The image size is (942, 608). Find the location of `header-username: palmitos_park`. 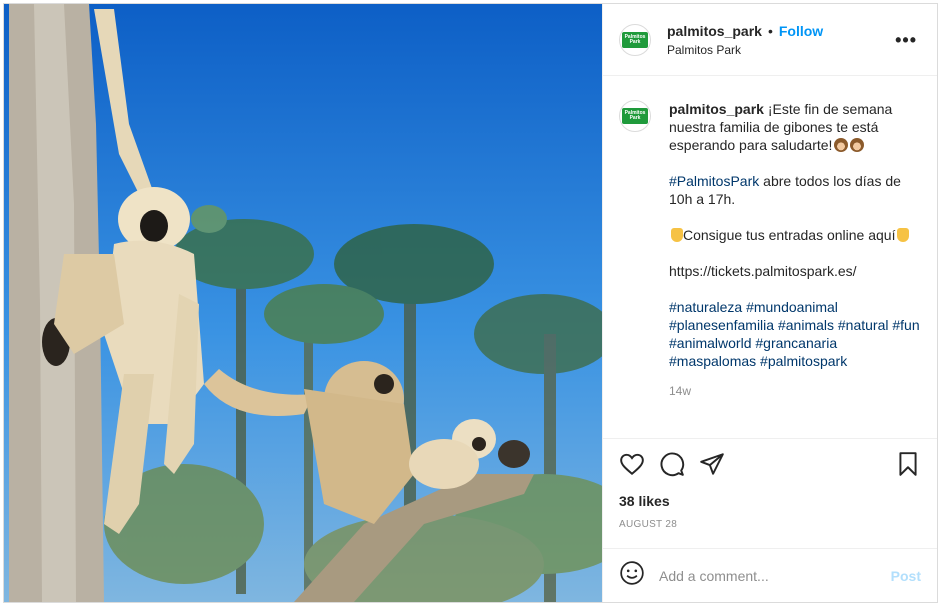

header-username: palmitos_park is located at coordinates (714, 31).